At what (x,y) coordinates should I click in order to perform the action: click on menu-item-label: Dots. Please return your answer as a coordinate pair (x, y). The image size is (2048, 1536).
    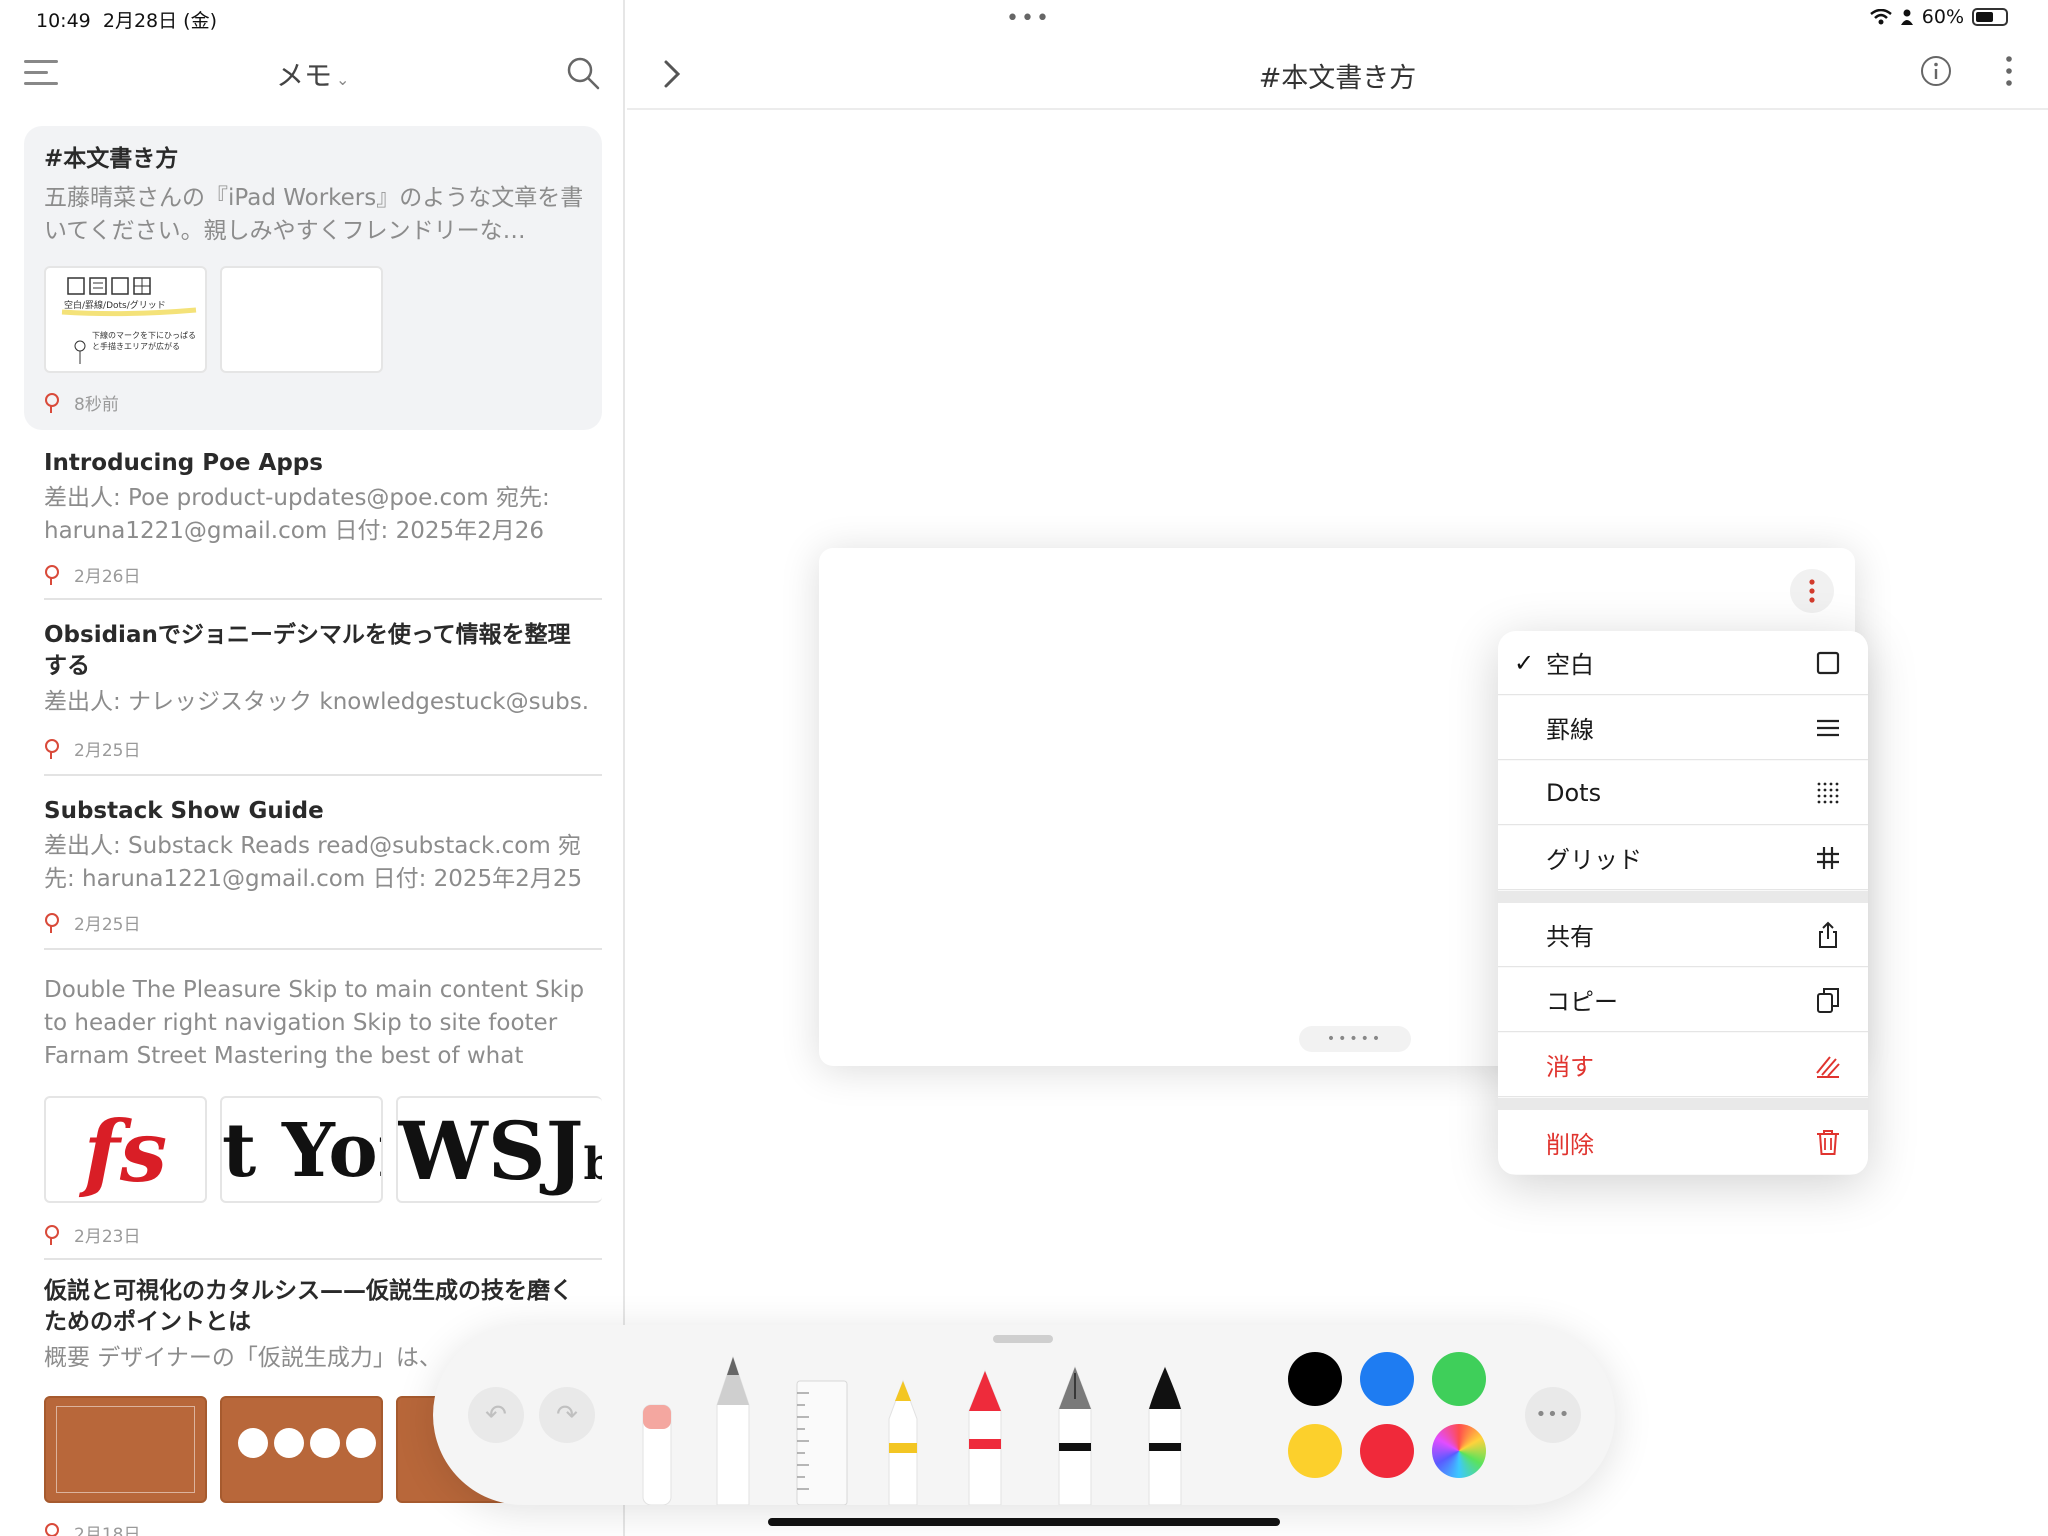
    Looking at the image, I should click on (1574, 792).